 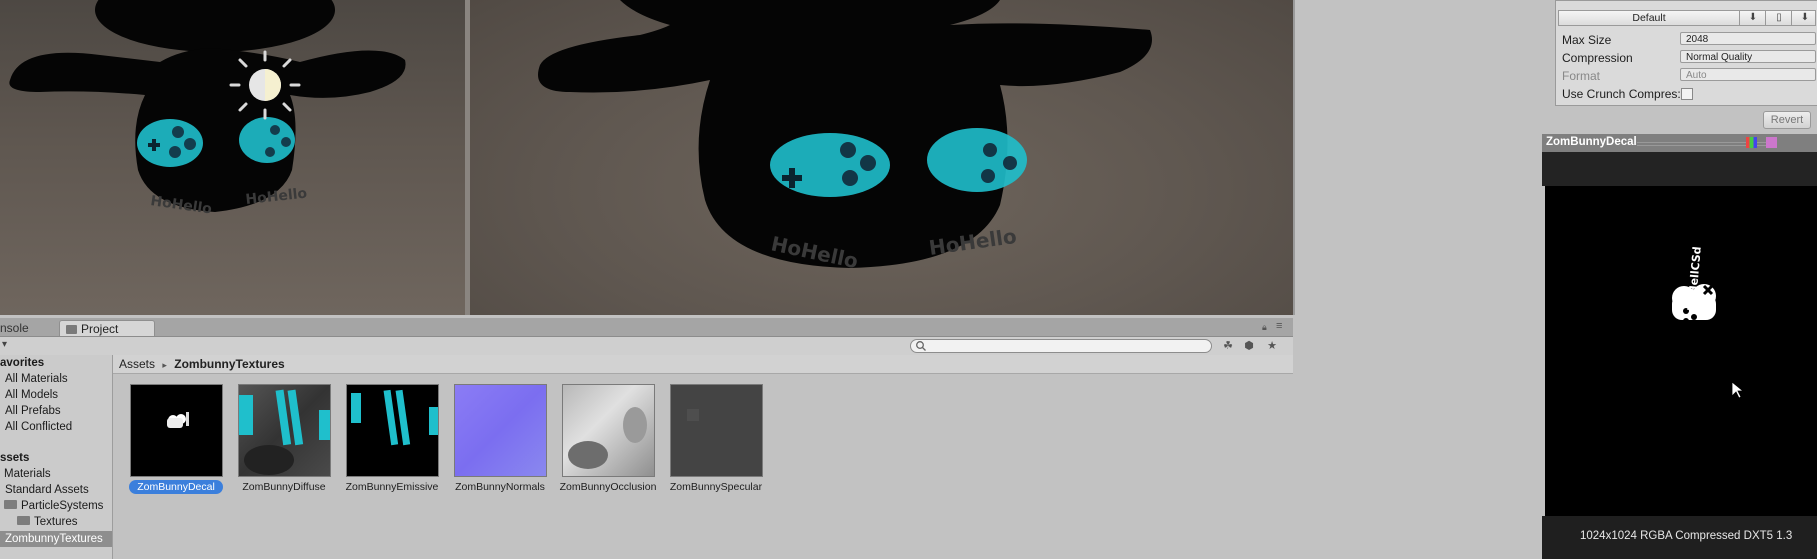 What do you see at coordinates (392, 487) in the screenshot?
I see `texture-label-emissive: ZomBunnyEmissive` at bounding box center [392, 487].